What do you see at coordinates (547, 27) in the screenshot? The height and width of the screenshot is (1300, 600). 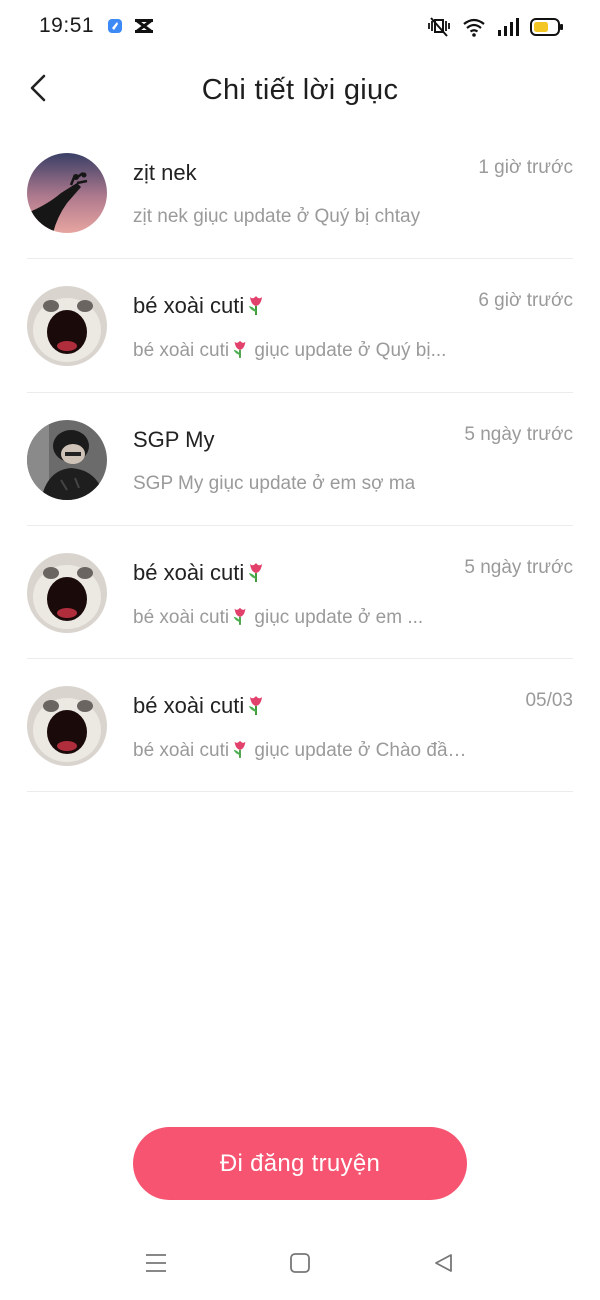 I see `battery-icon` at bounding box center [547, 27].